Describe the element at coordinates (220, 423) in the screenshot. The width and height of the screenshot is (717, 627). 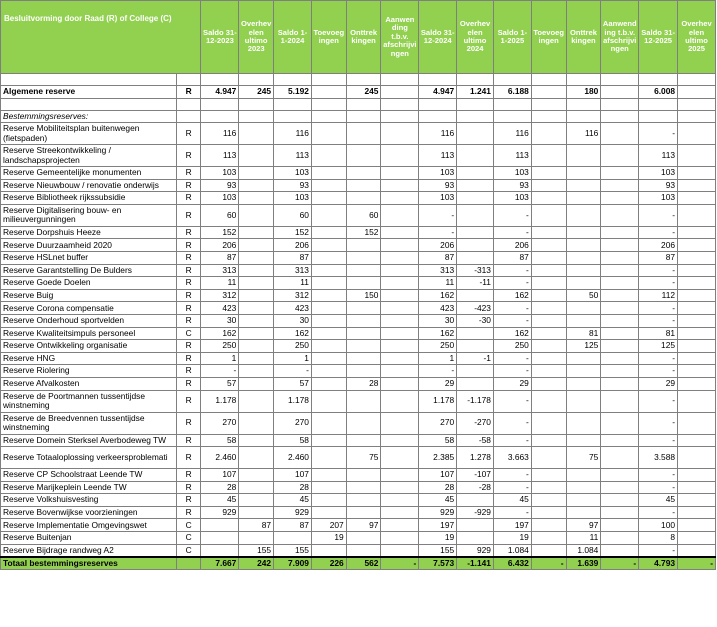
I see `cell-0: 270` at that location.